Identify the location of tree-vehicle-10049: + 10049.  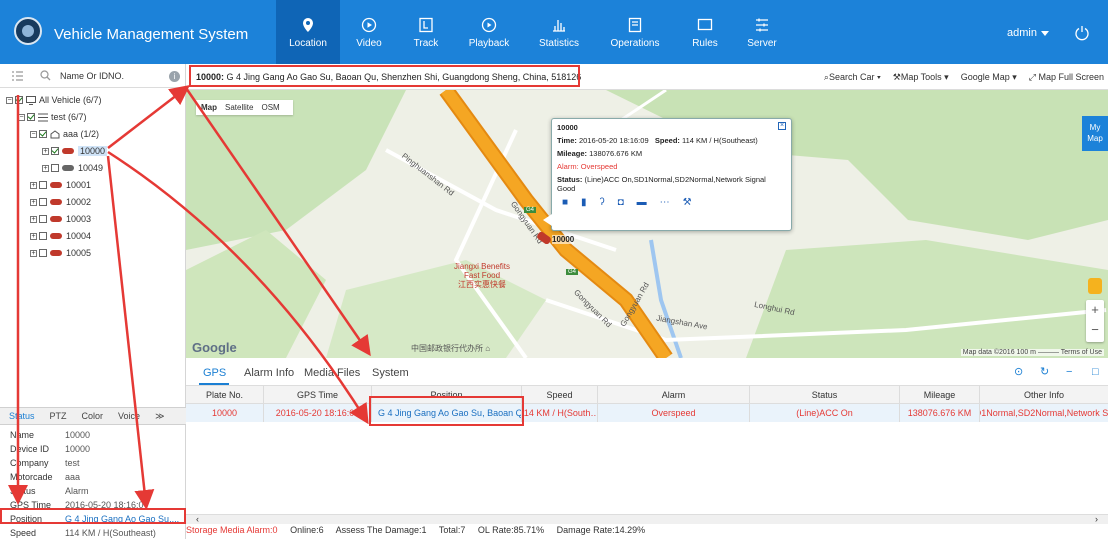
(72, 168).